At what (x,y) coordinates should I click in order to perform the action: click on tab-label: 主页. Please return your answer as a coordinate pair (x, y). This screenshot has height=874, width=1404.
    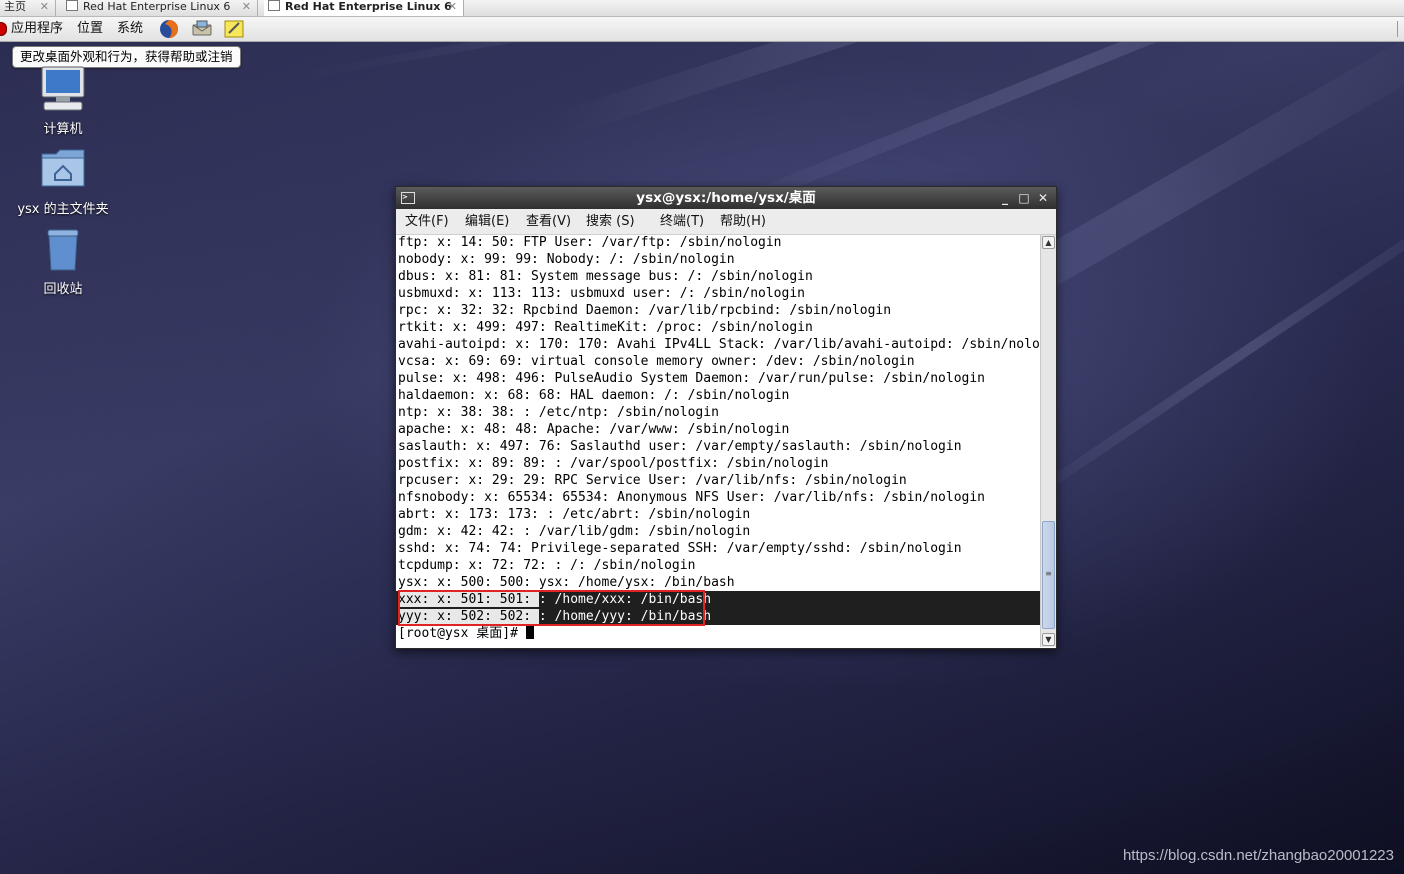
    Looking at the image, I should click on (15, 6).